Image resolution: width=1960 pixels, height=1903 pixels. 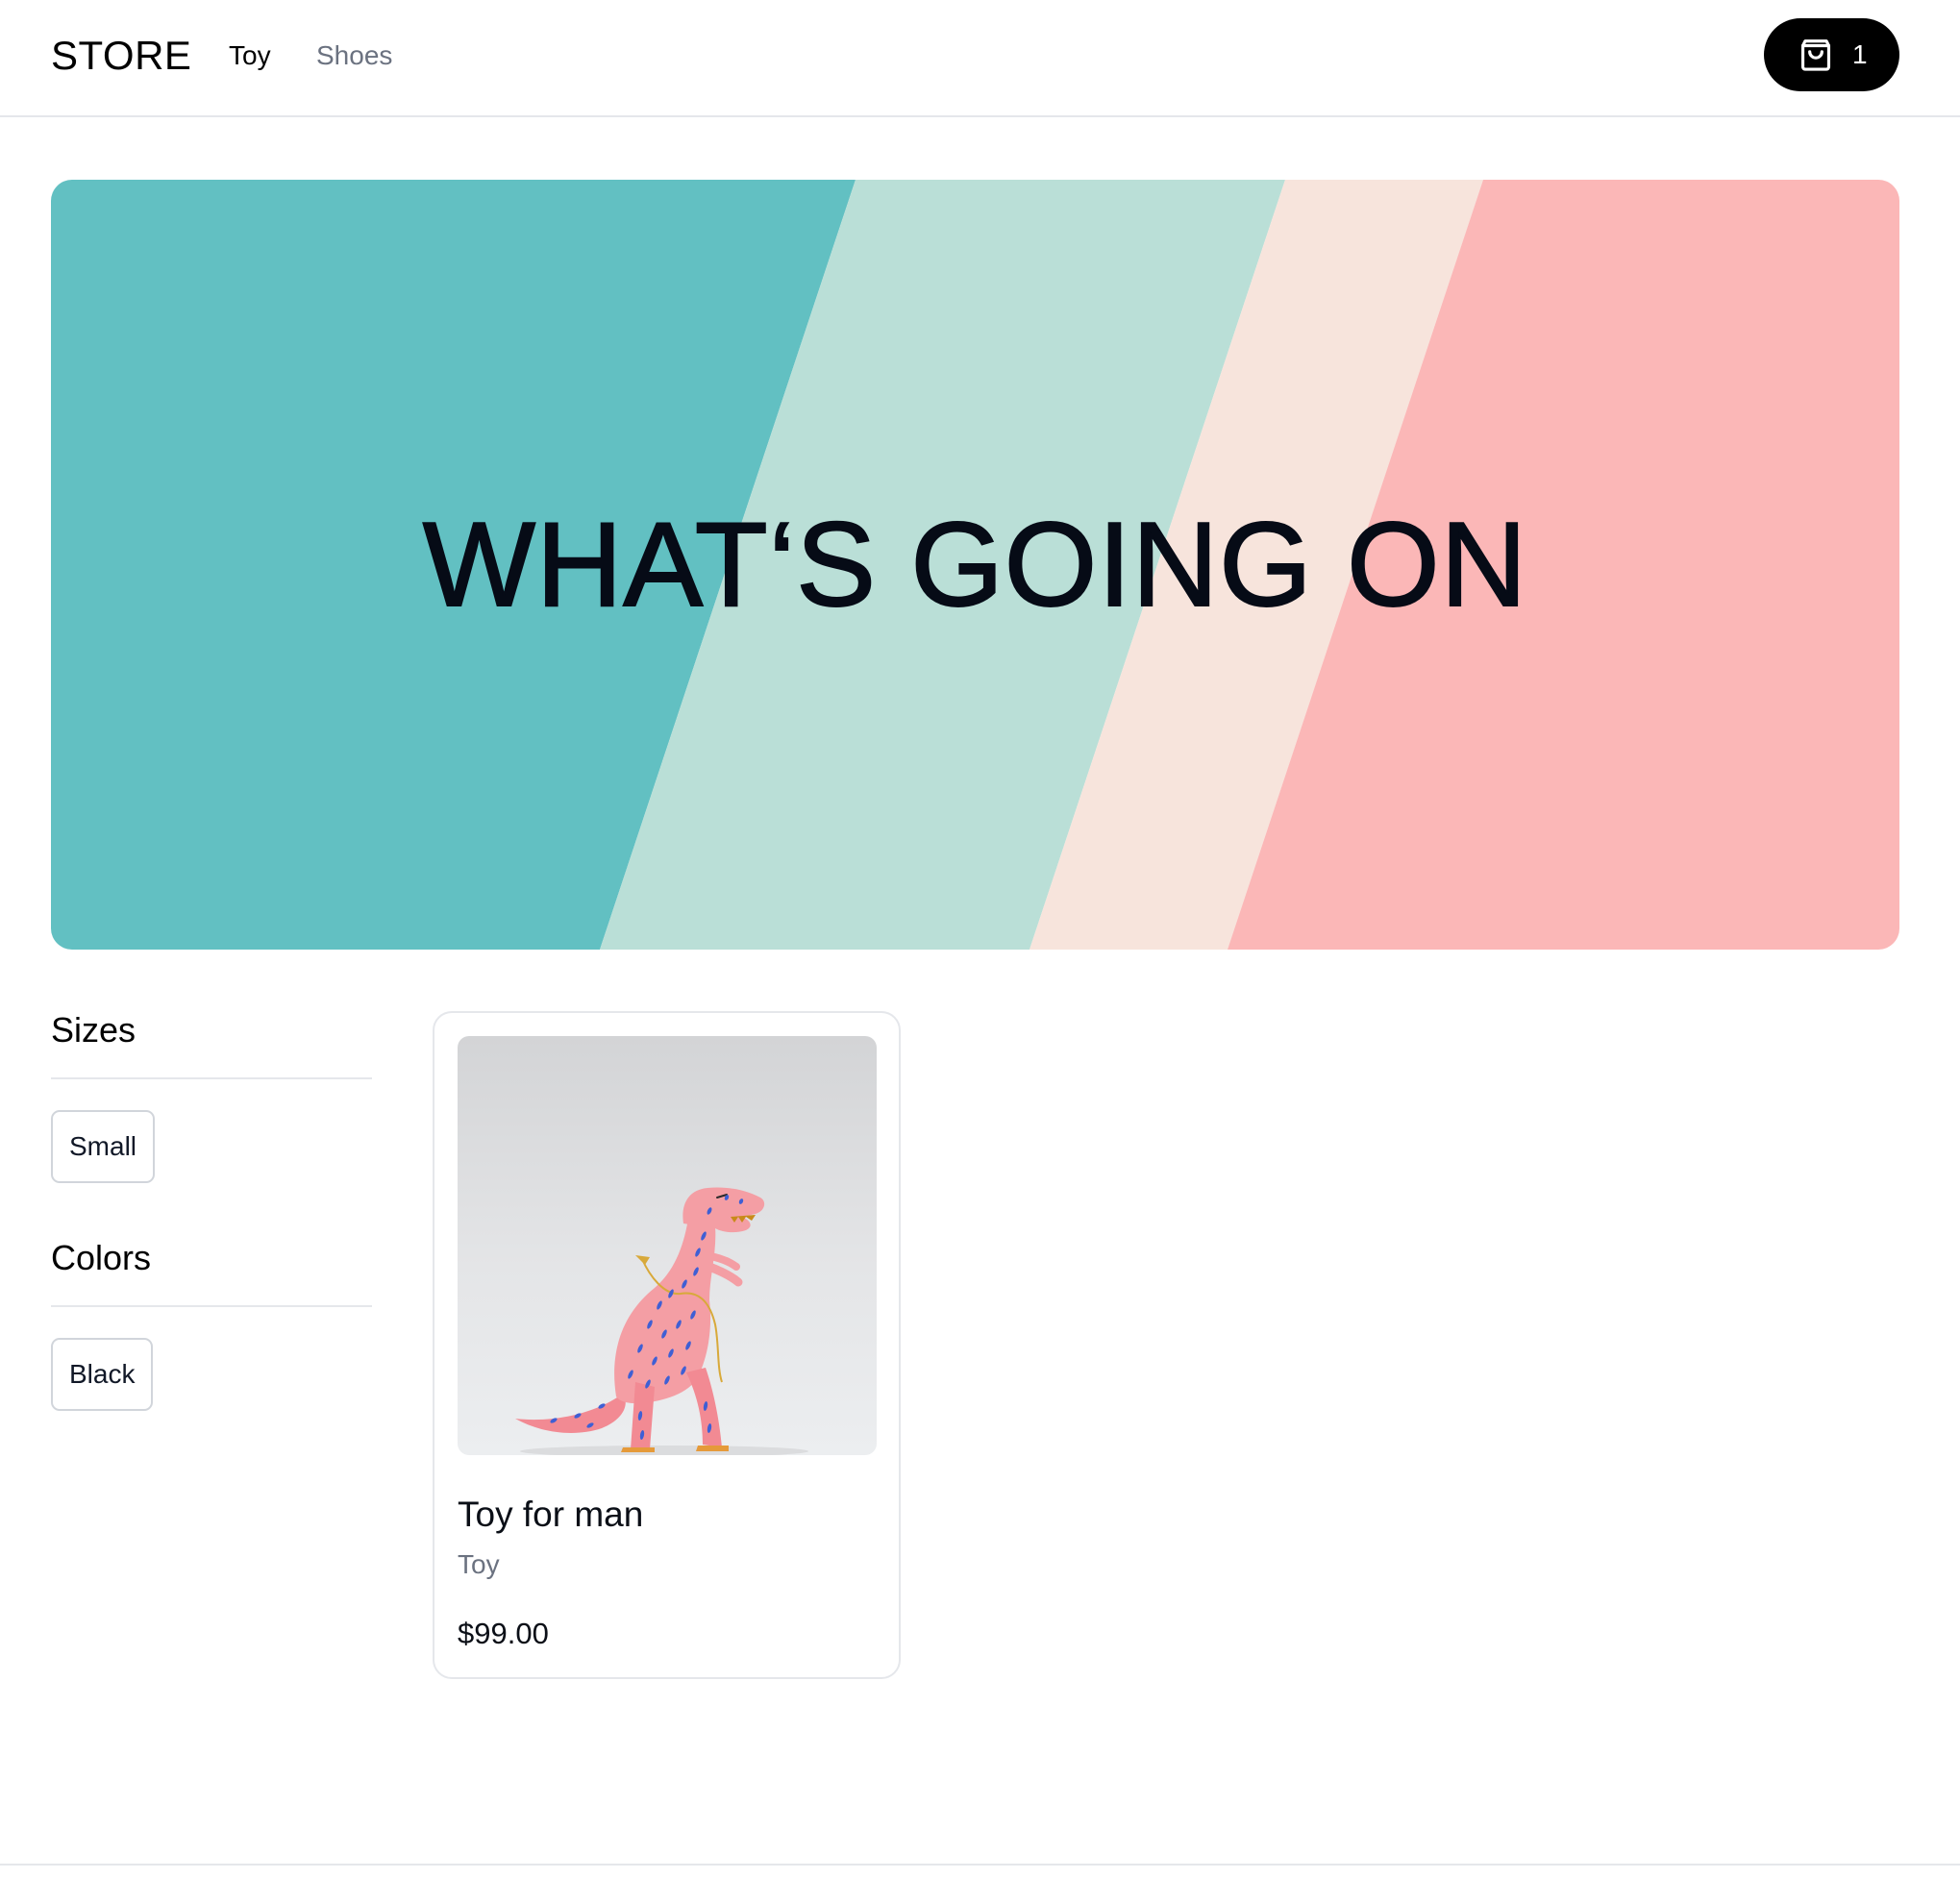 I want to click on filter-group-colors: Colors Black, so click(x=211, y=1324).